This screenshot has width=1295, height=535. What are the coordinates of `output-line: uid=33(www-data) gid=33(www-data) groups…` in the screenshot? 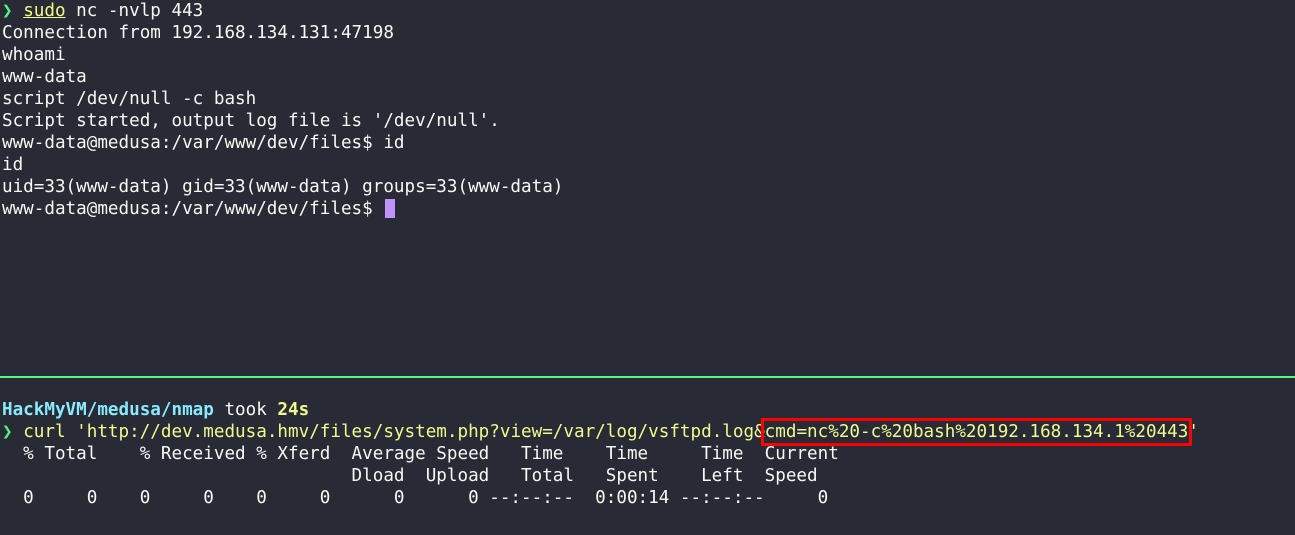 It's located at (283, 187).